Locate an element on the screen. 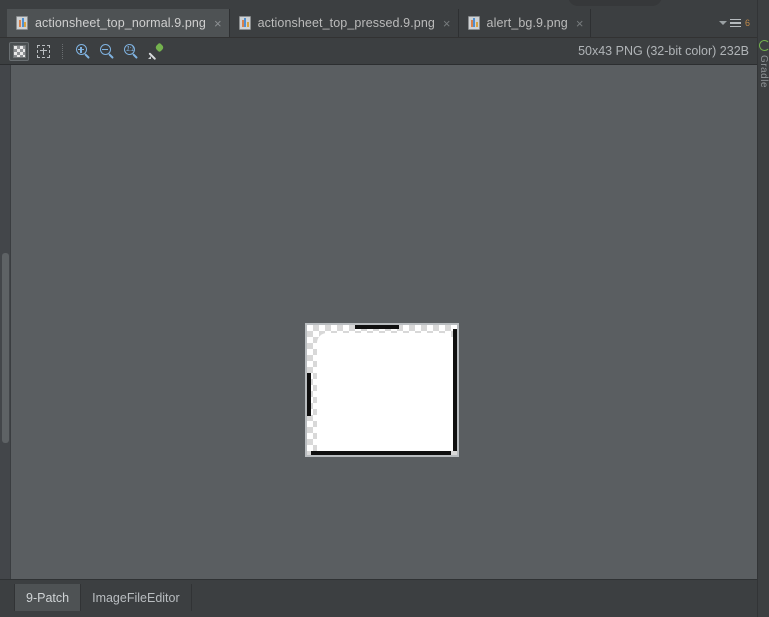 This screenshot has width=769, height=617. show-transparency-checkerboard-button is located at coordinates (19, 51).